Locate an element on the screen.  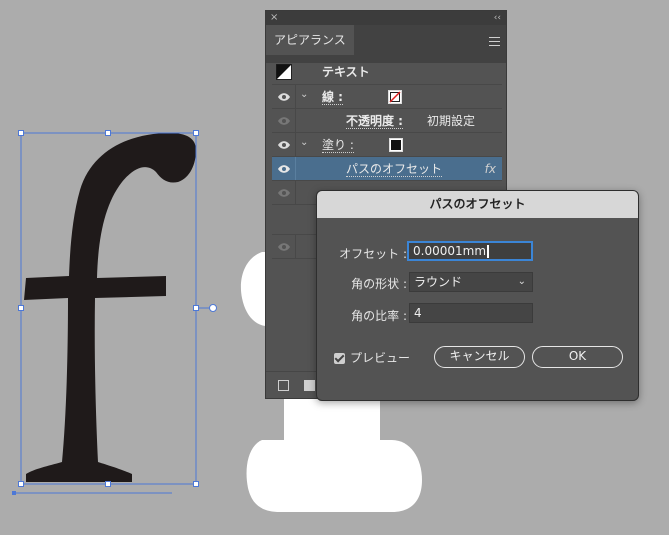
appearance-row-stroke: ⌄ 線 : is located at coordinates (387, 97).